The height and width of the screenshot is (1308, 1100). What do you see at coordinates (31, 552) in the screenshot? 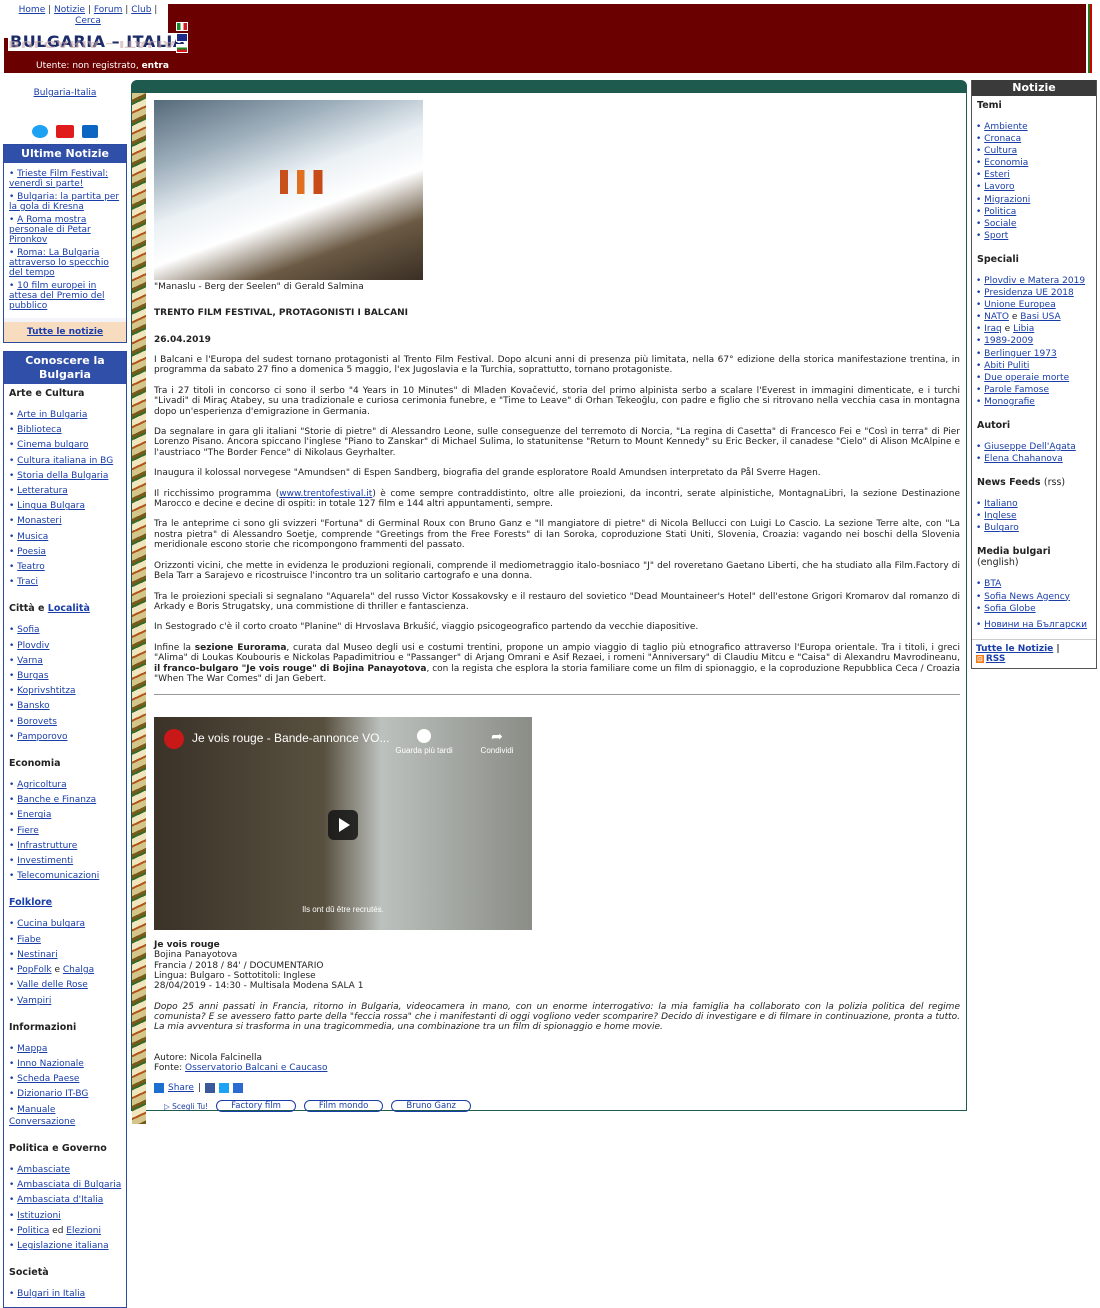
I see `arte-link: Poesia` at bounding box center [31, 552].